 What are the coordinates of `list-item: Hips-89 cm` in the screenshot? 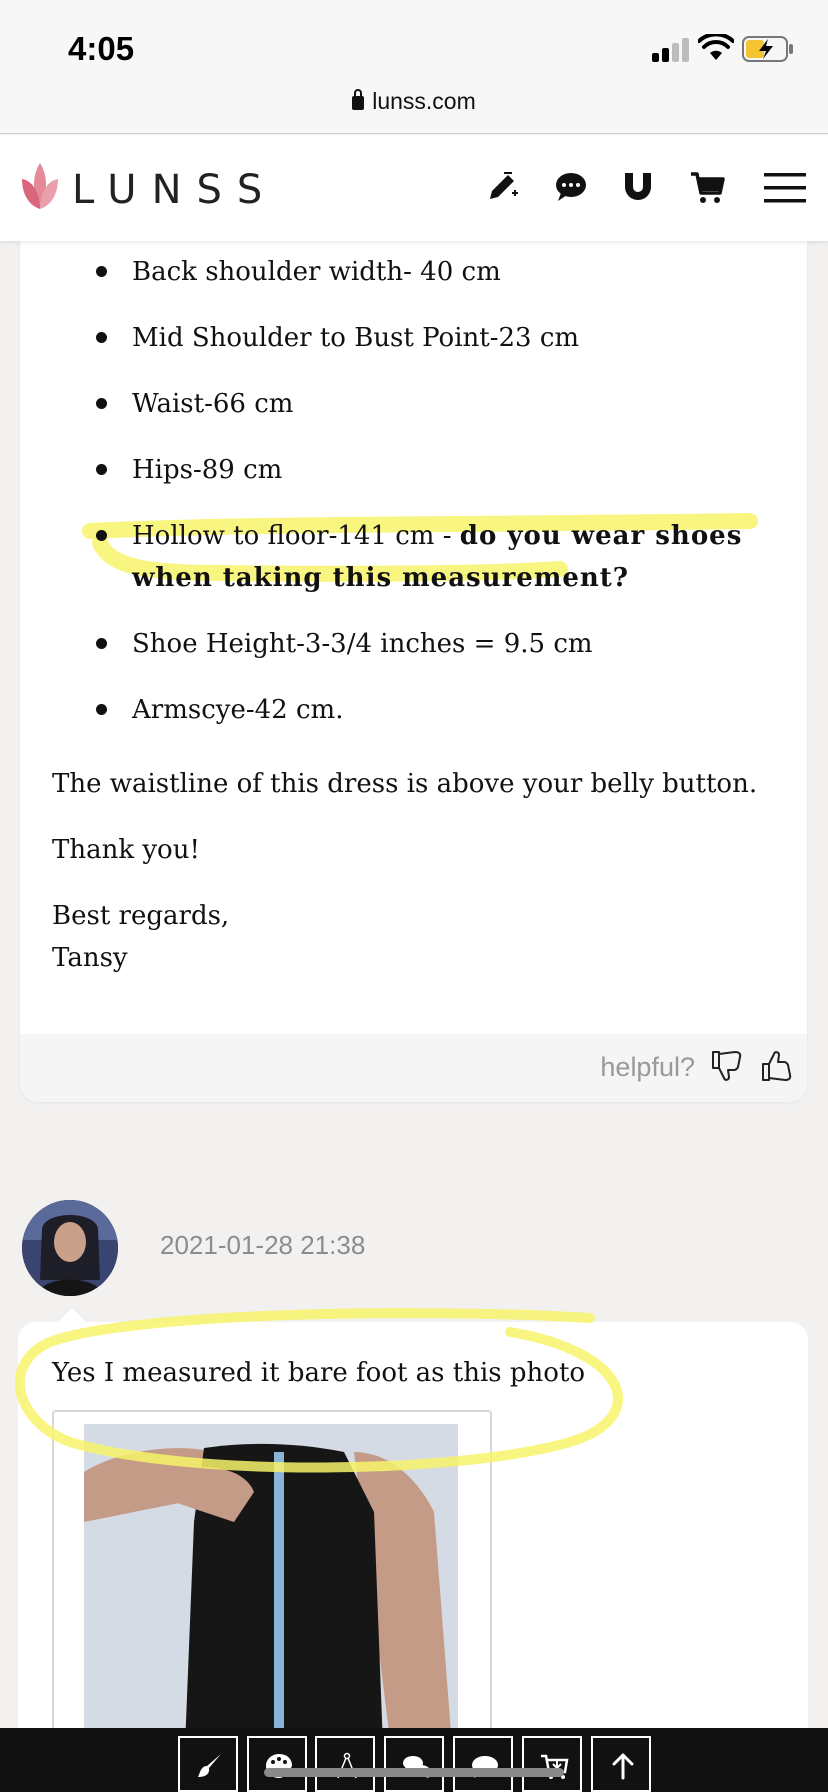 It's located at (207, 470).